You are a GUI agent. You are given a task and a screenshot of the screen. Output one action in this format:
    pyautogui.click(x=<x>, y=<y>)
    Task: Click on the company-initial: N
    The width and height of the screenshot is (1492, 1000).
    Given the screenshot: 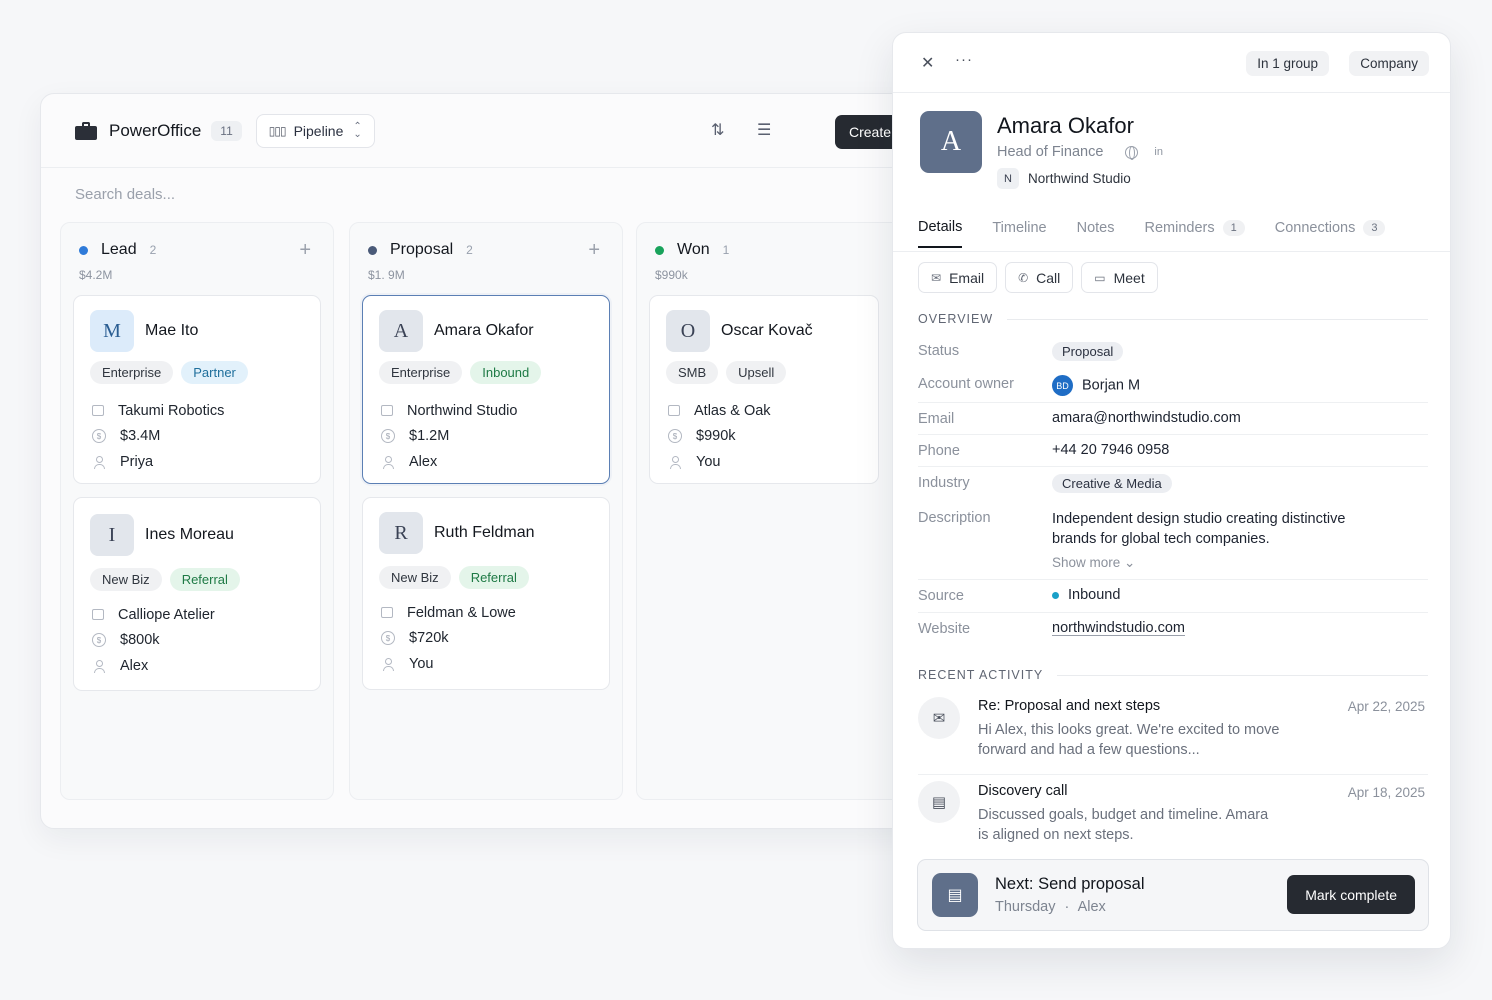 What is the action you would take?
    pyautogui.click(x=1008, y=178)
    